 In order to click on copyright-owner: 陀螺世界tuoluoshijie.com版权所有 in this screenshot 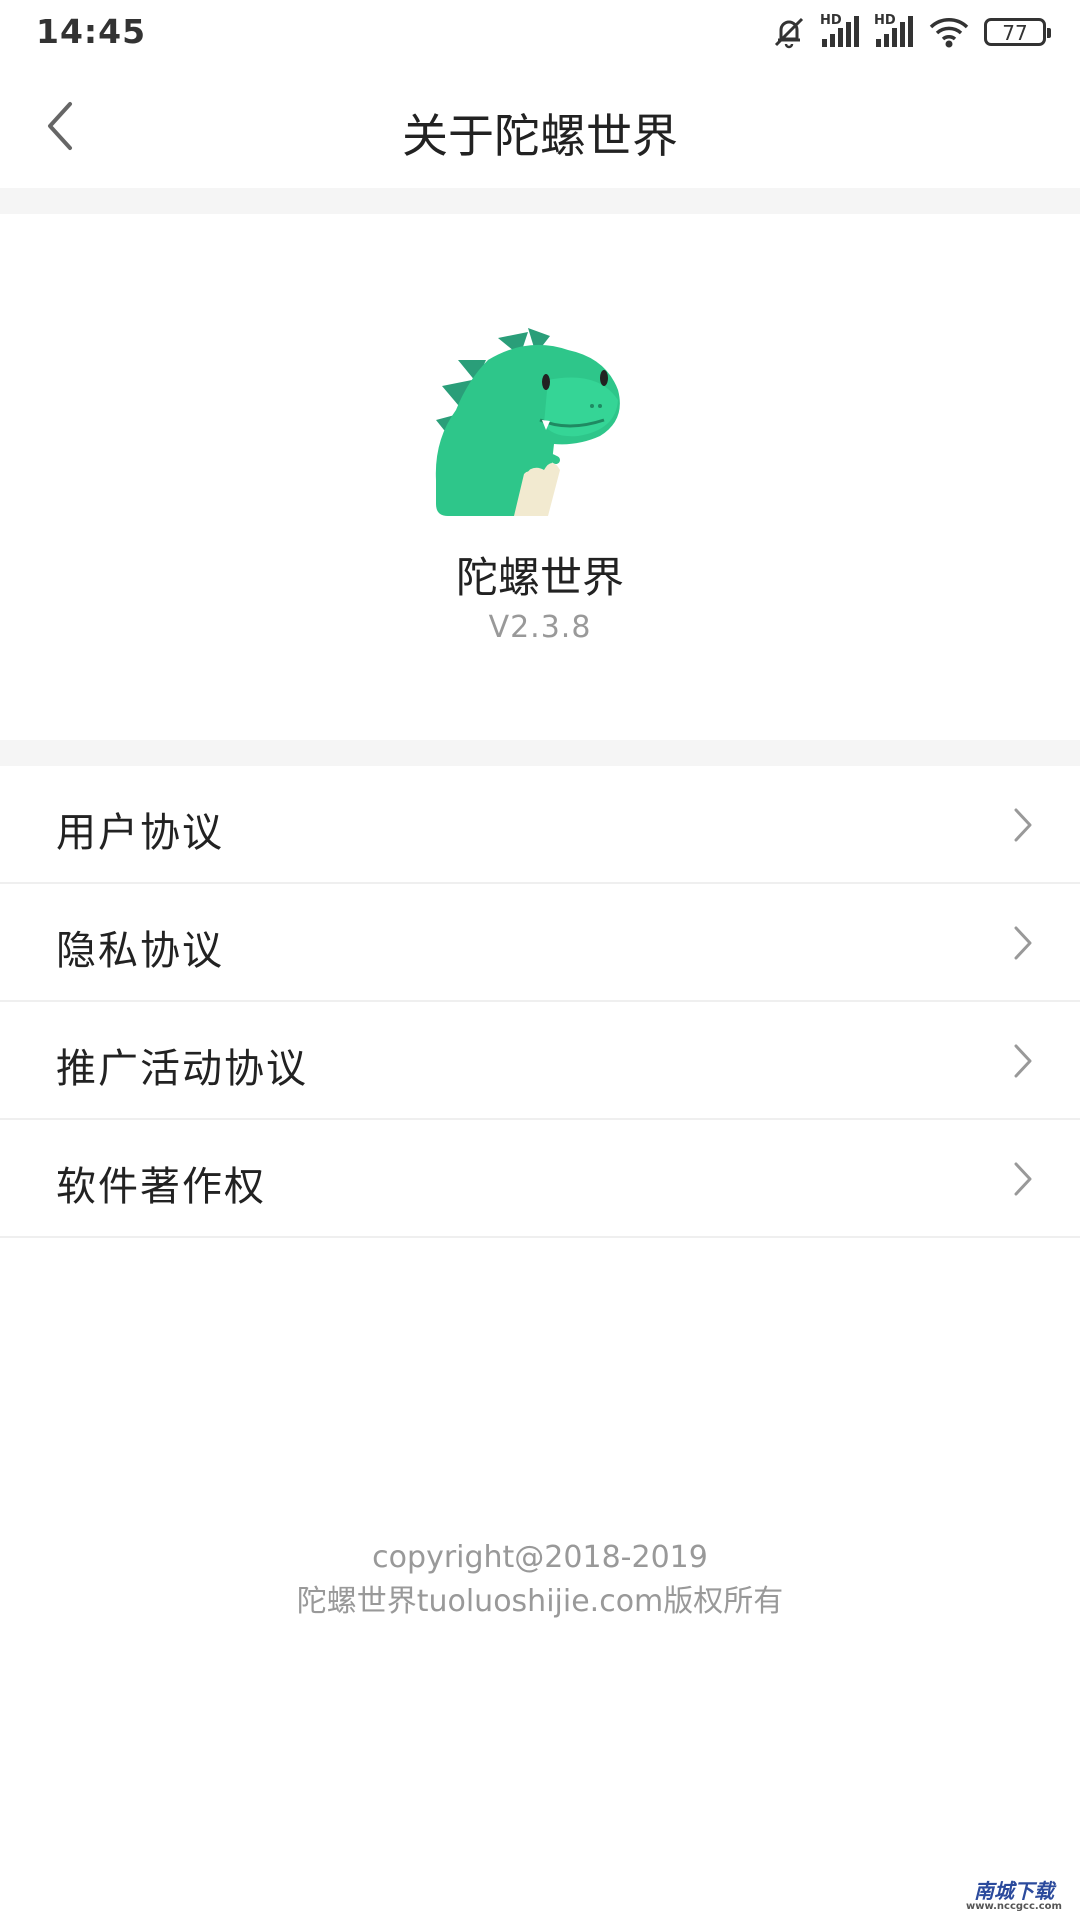, I will do `click(540, 1601)`.